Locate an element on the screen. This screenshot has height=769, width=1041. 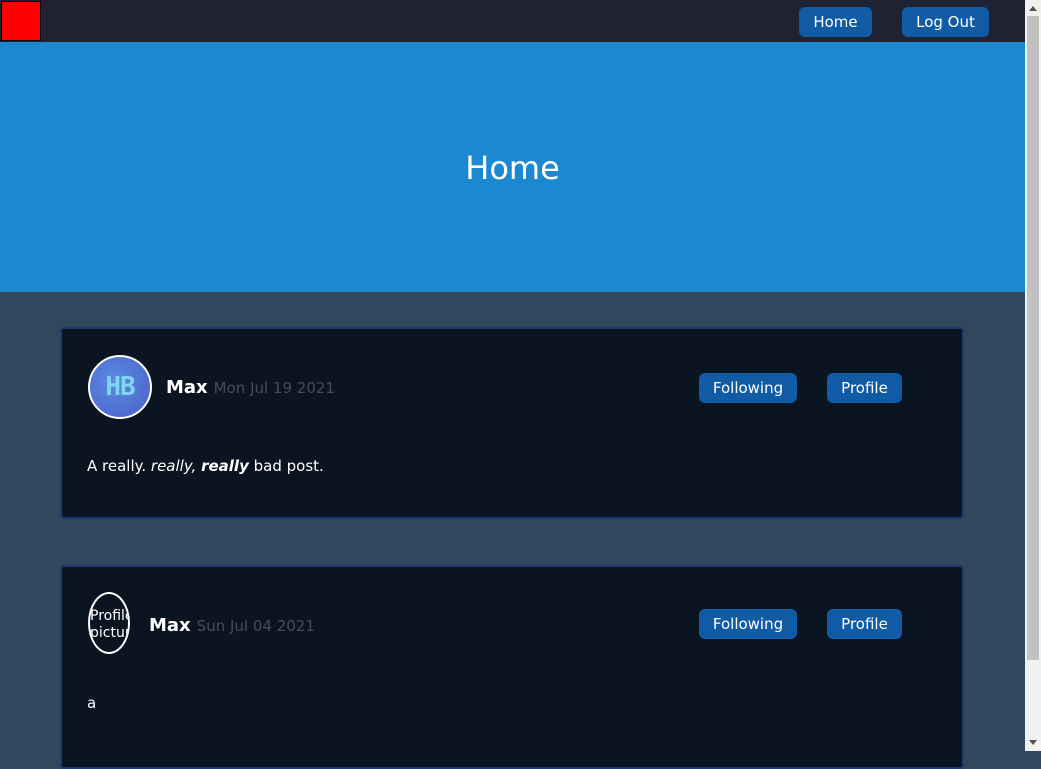
post-date: Mon Jul 19 2021 is located at coordinates (274, 388).